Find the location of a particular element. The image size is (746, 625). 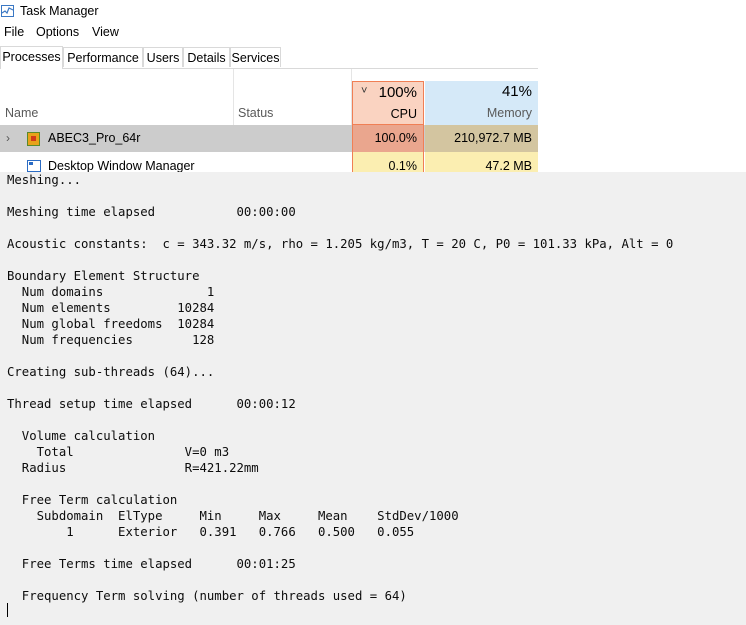

menu-view: View is located at coordinates (105, 32).